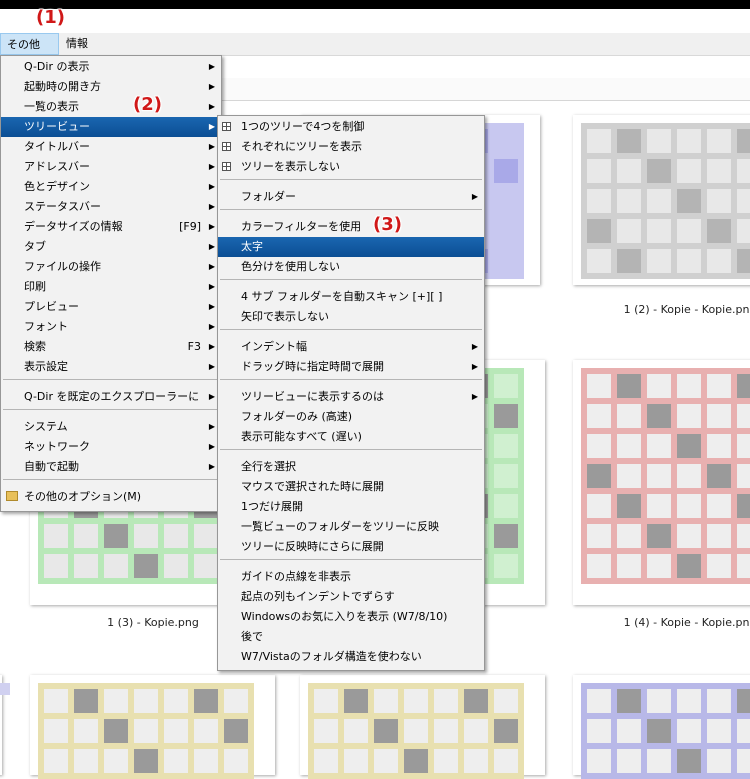  I want to click on menu-info: 情報, so click(77, 44).